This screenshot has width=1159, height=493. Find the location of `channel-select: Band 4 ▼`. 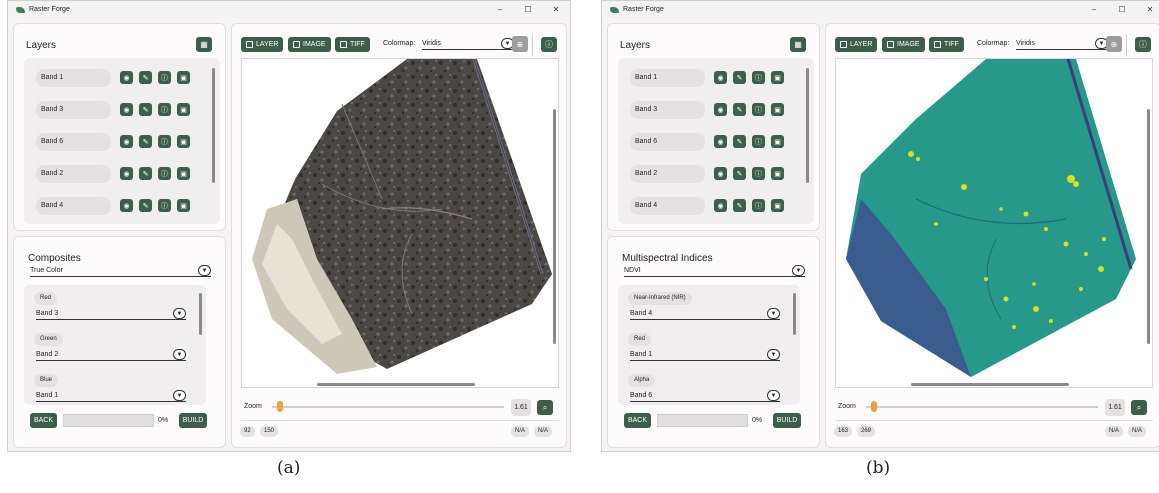

channel-select: Band 4 ▼ is located at coordinates (705, 314).